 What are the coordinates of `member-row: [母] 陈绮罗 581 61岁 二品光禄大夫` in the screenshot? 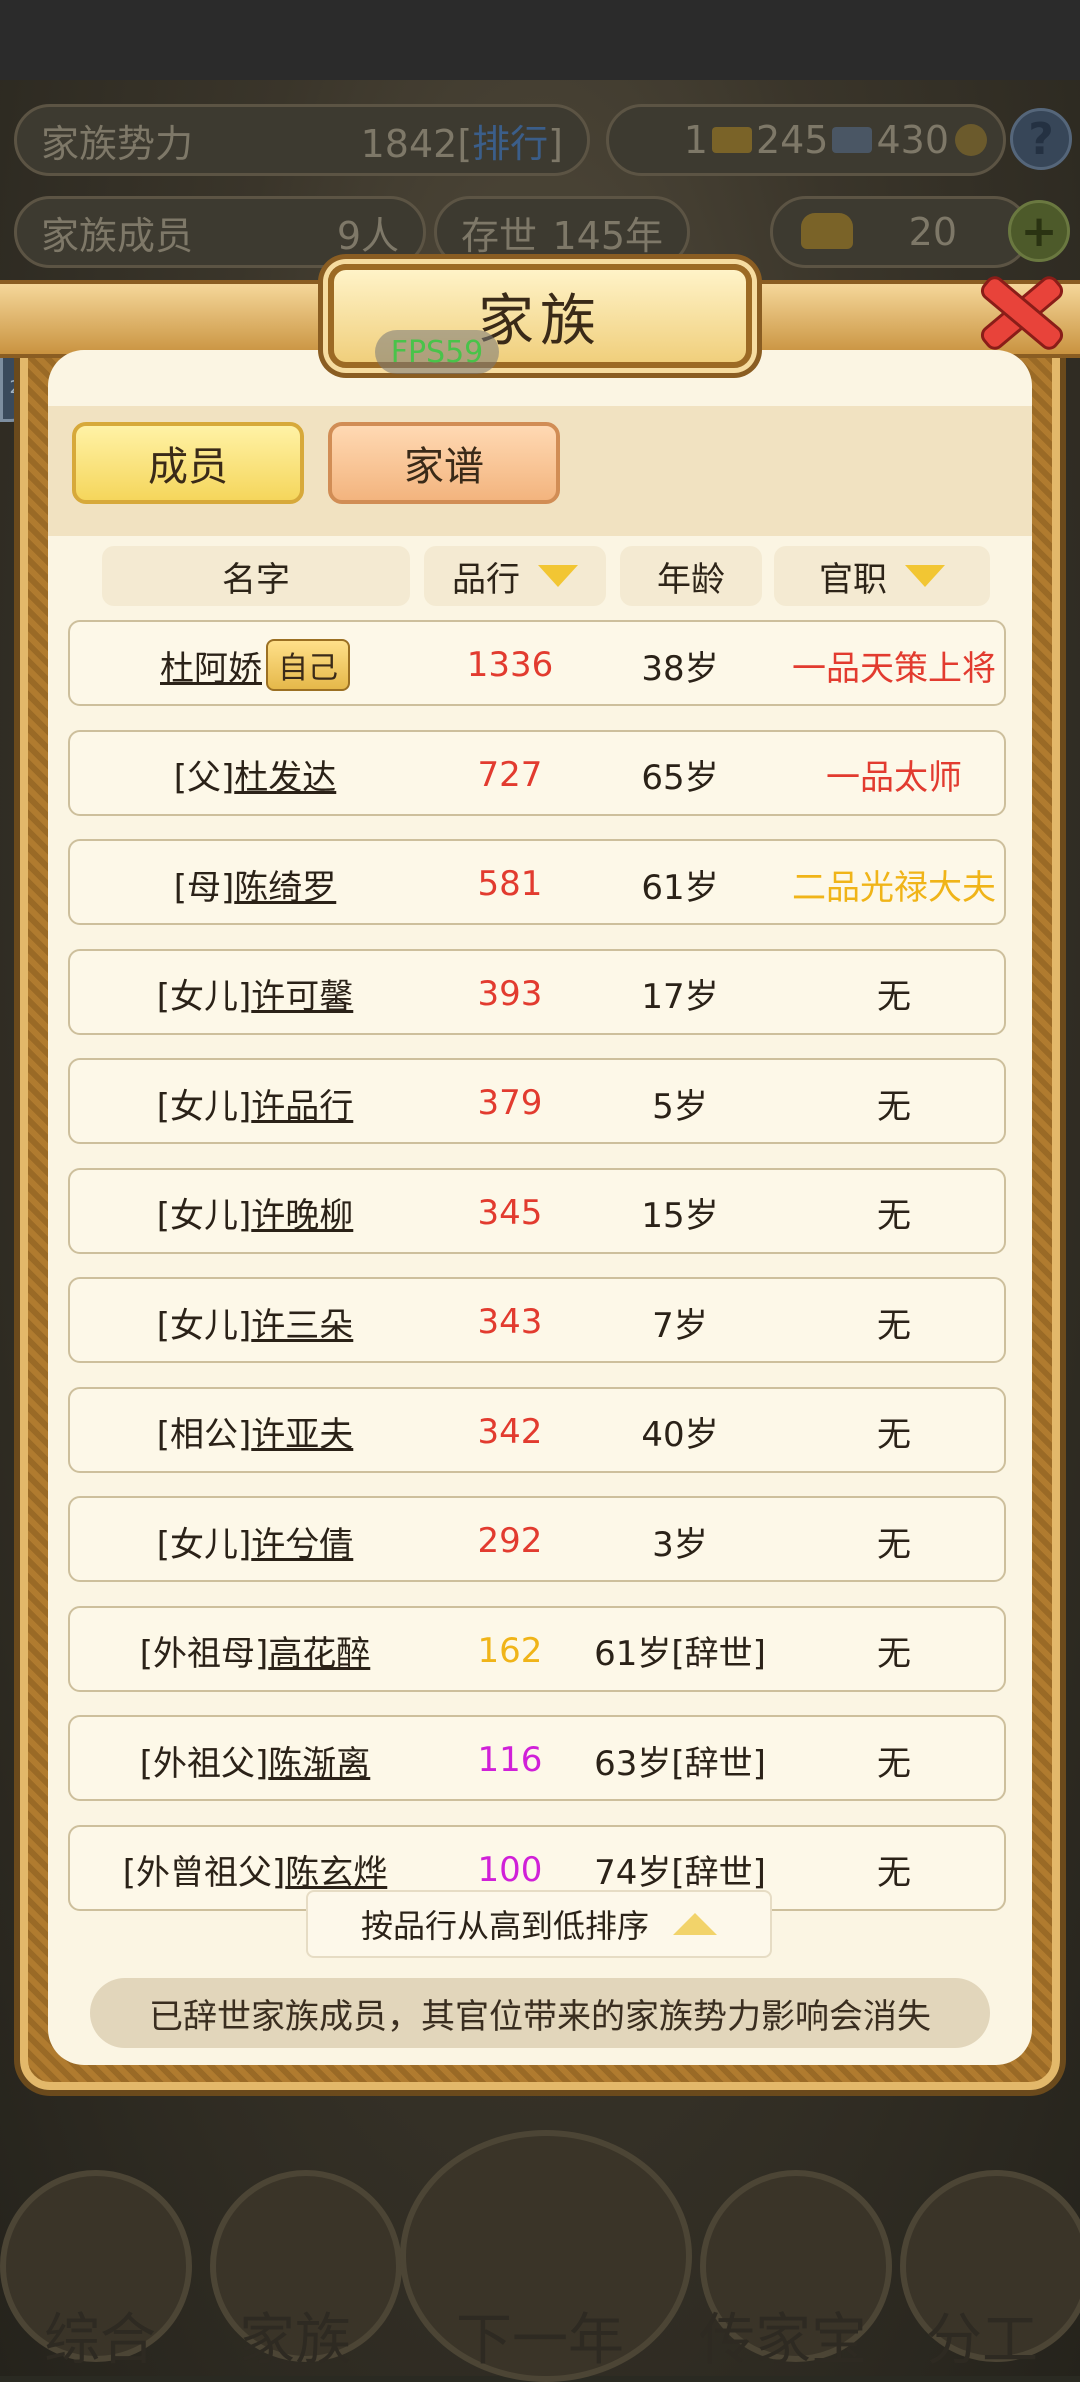 It's located at (537, 882).